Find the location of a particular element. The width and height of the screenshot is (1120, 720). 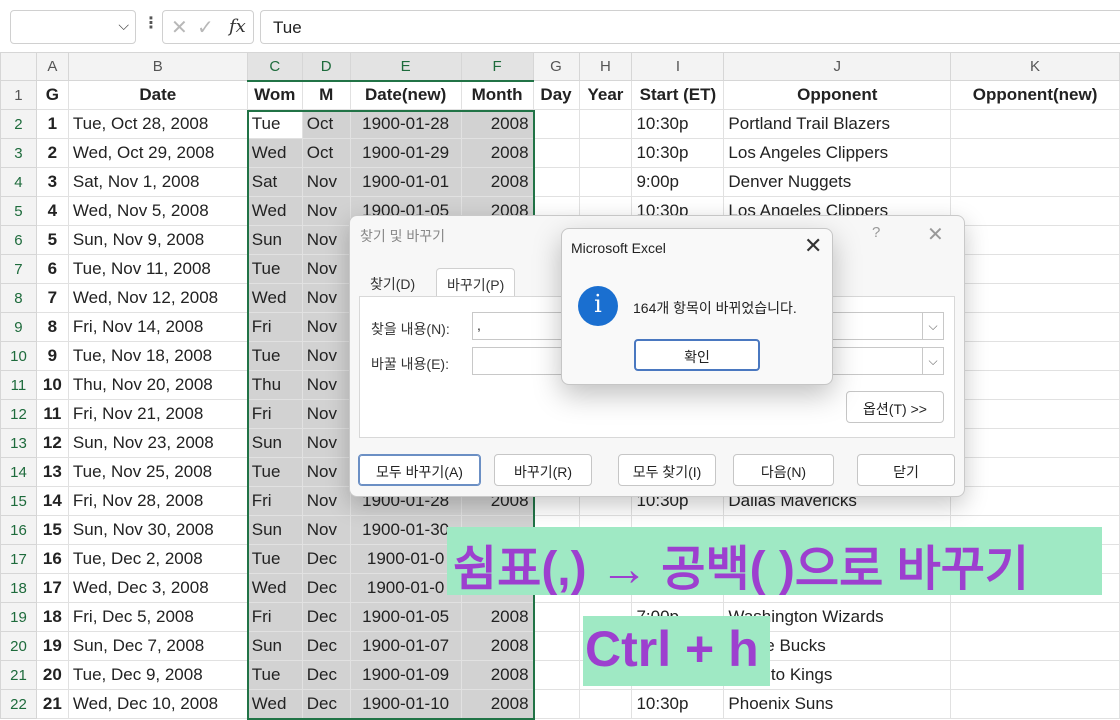

cell-wom: Fri is located at coordinates (274, 414).